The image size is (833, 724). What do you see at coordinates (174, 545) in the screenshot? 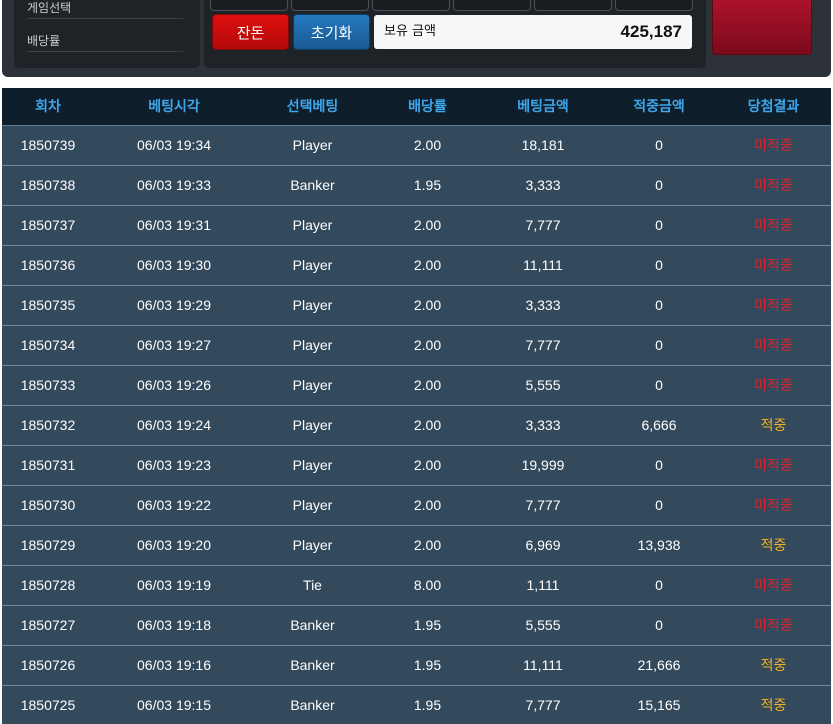
I see `cell-bet-time: 06/03 19:20` at bounding box center [174, 545].